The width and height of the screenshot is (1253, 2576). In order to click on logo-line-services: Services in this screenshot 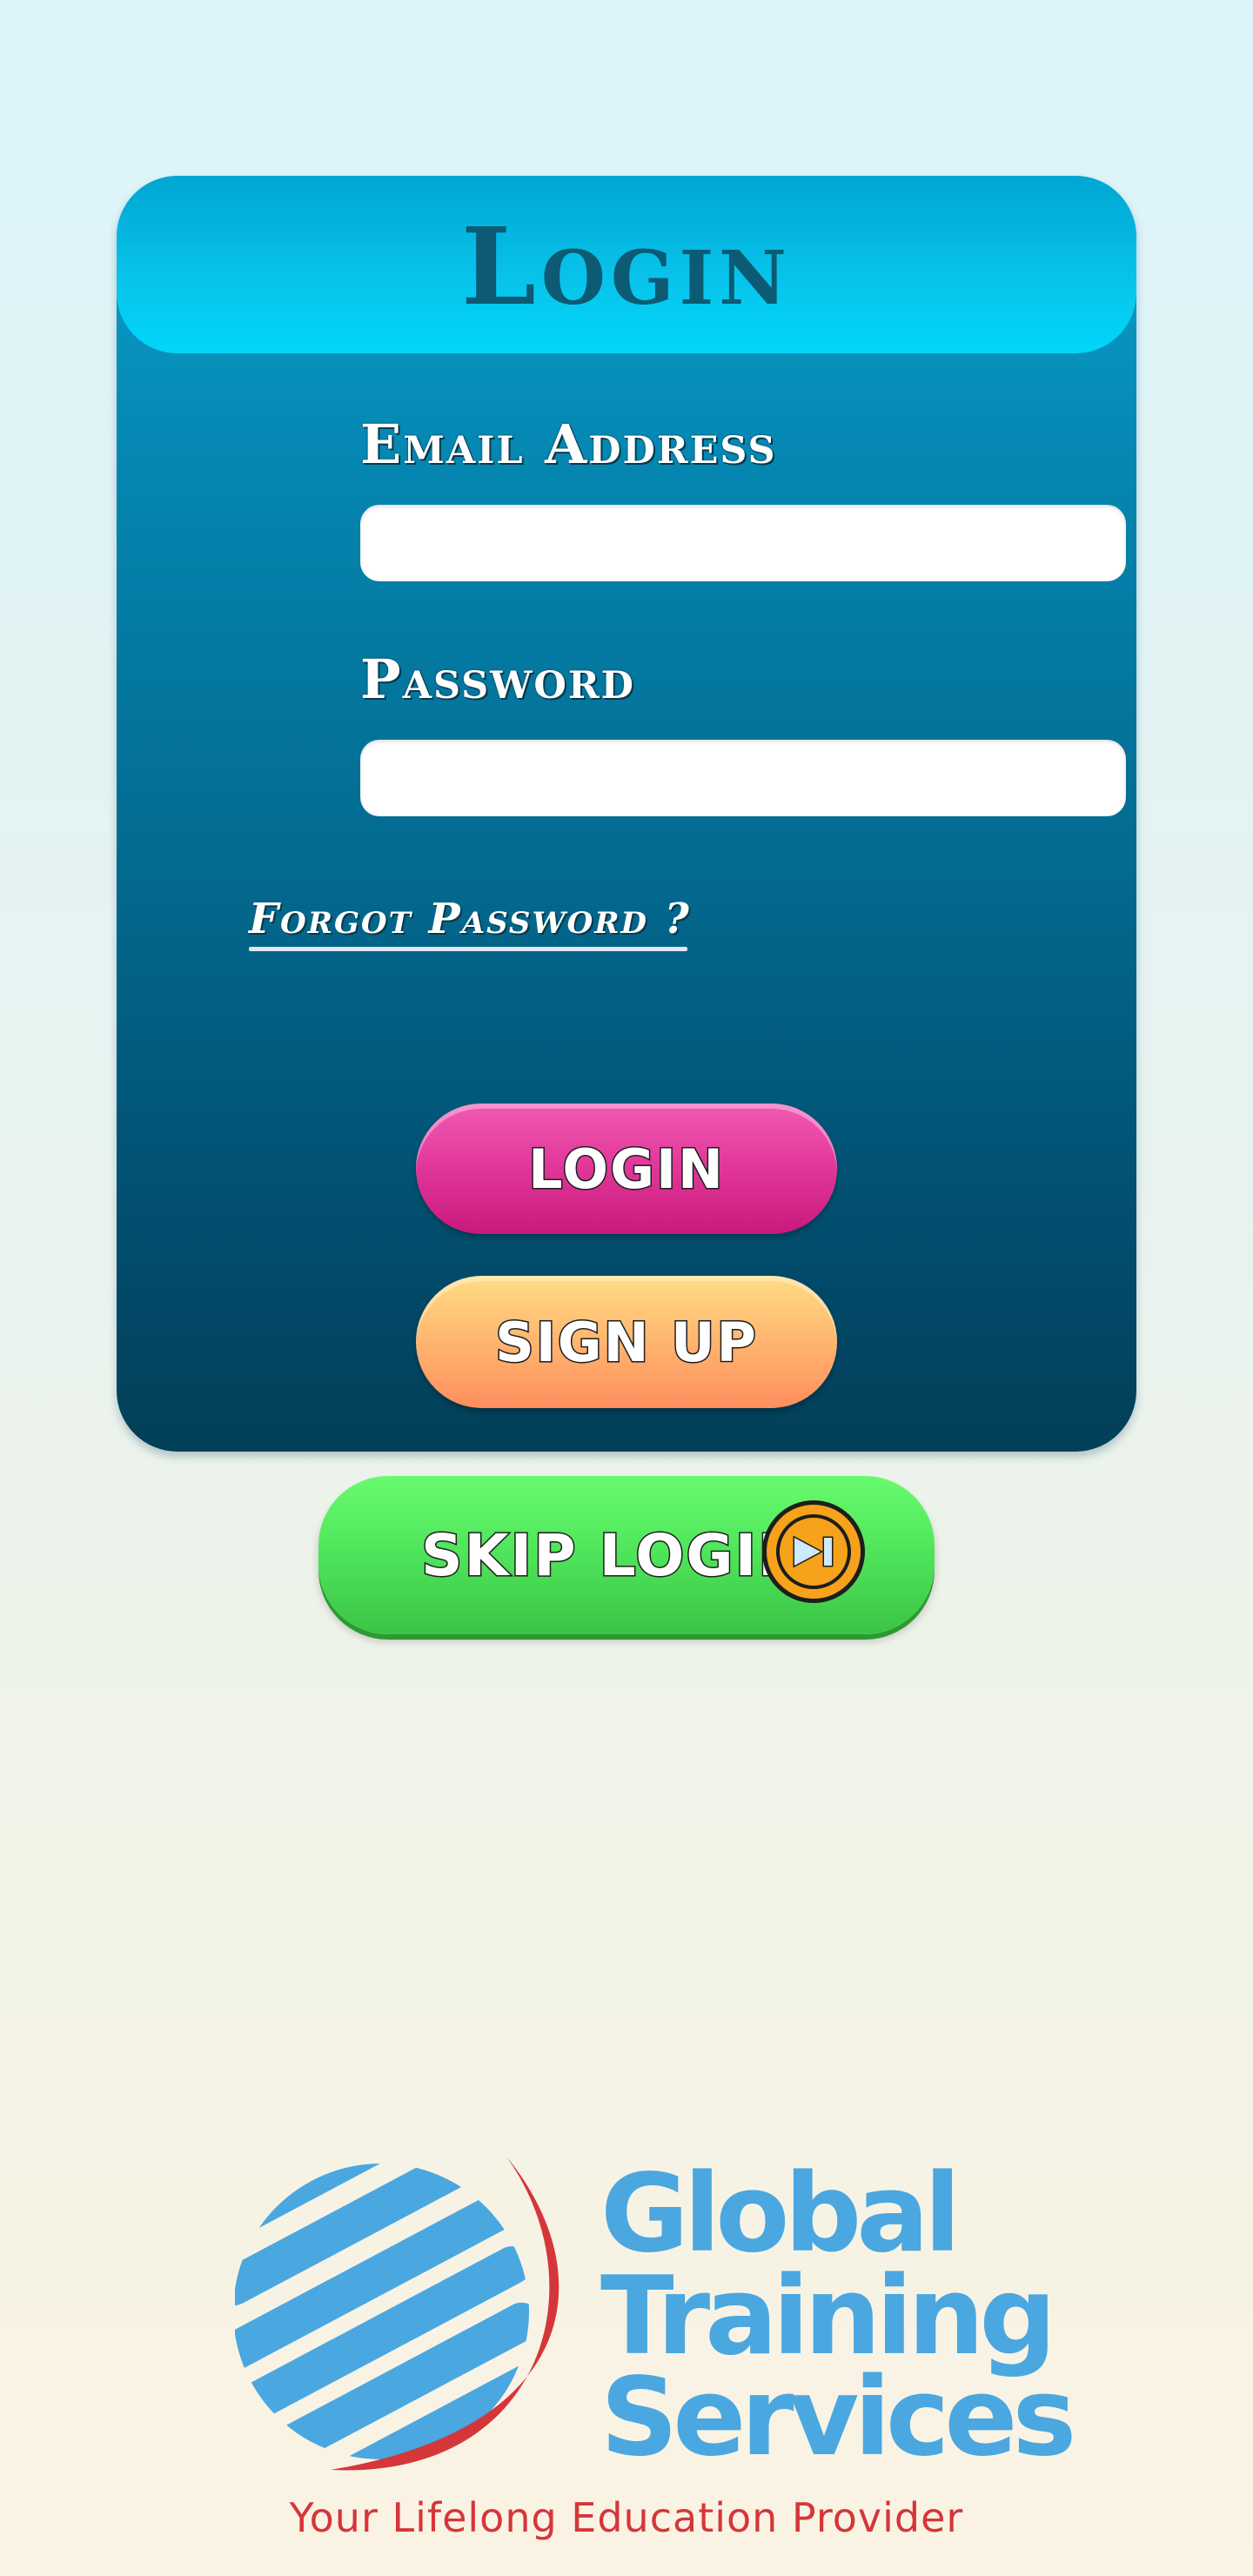, I will do `click(838, 2417)`.